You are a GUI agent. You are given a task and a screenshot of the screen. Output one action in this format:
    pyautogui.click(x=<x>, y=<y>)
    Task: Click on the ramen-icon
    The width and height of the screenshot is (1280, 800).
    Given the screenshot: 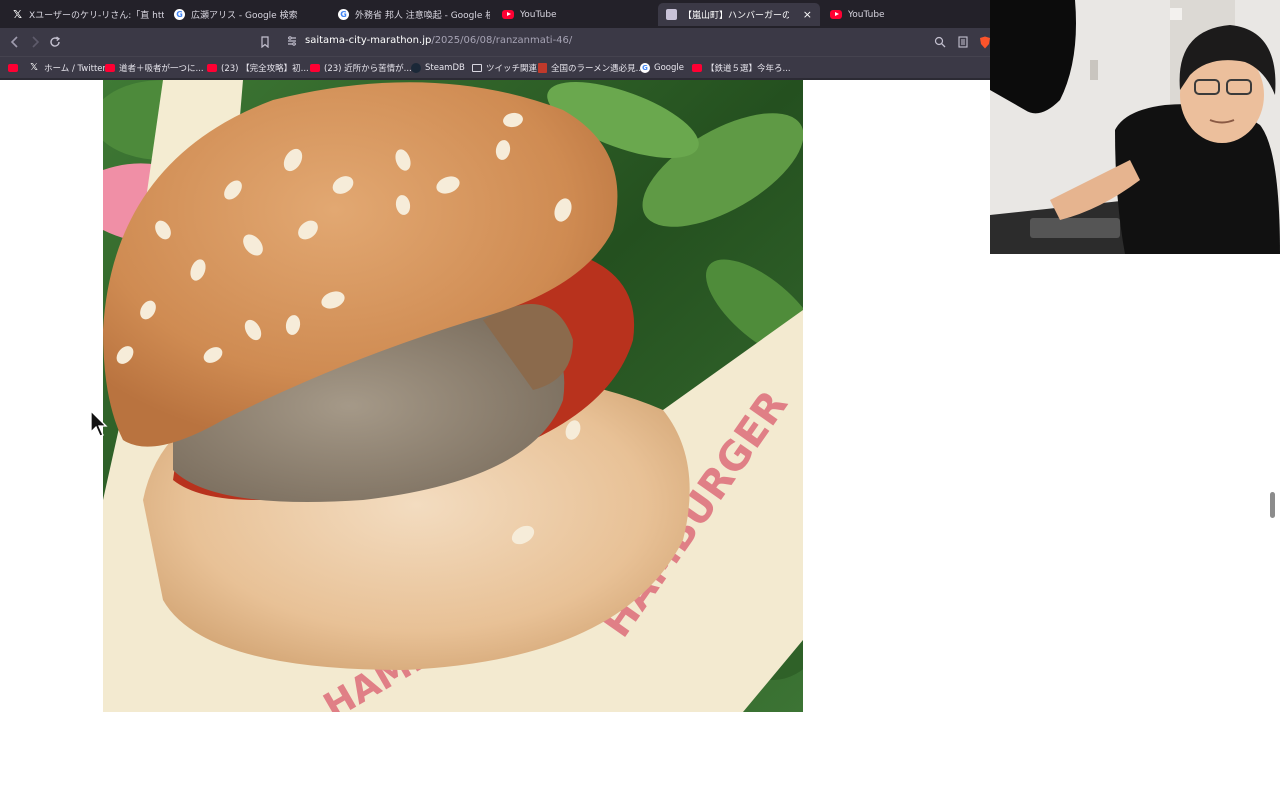 What is the action you would take?
    pyautogui.click(x=542, y=68)
    